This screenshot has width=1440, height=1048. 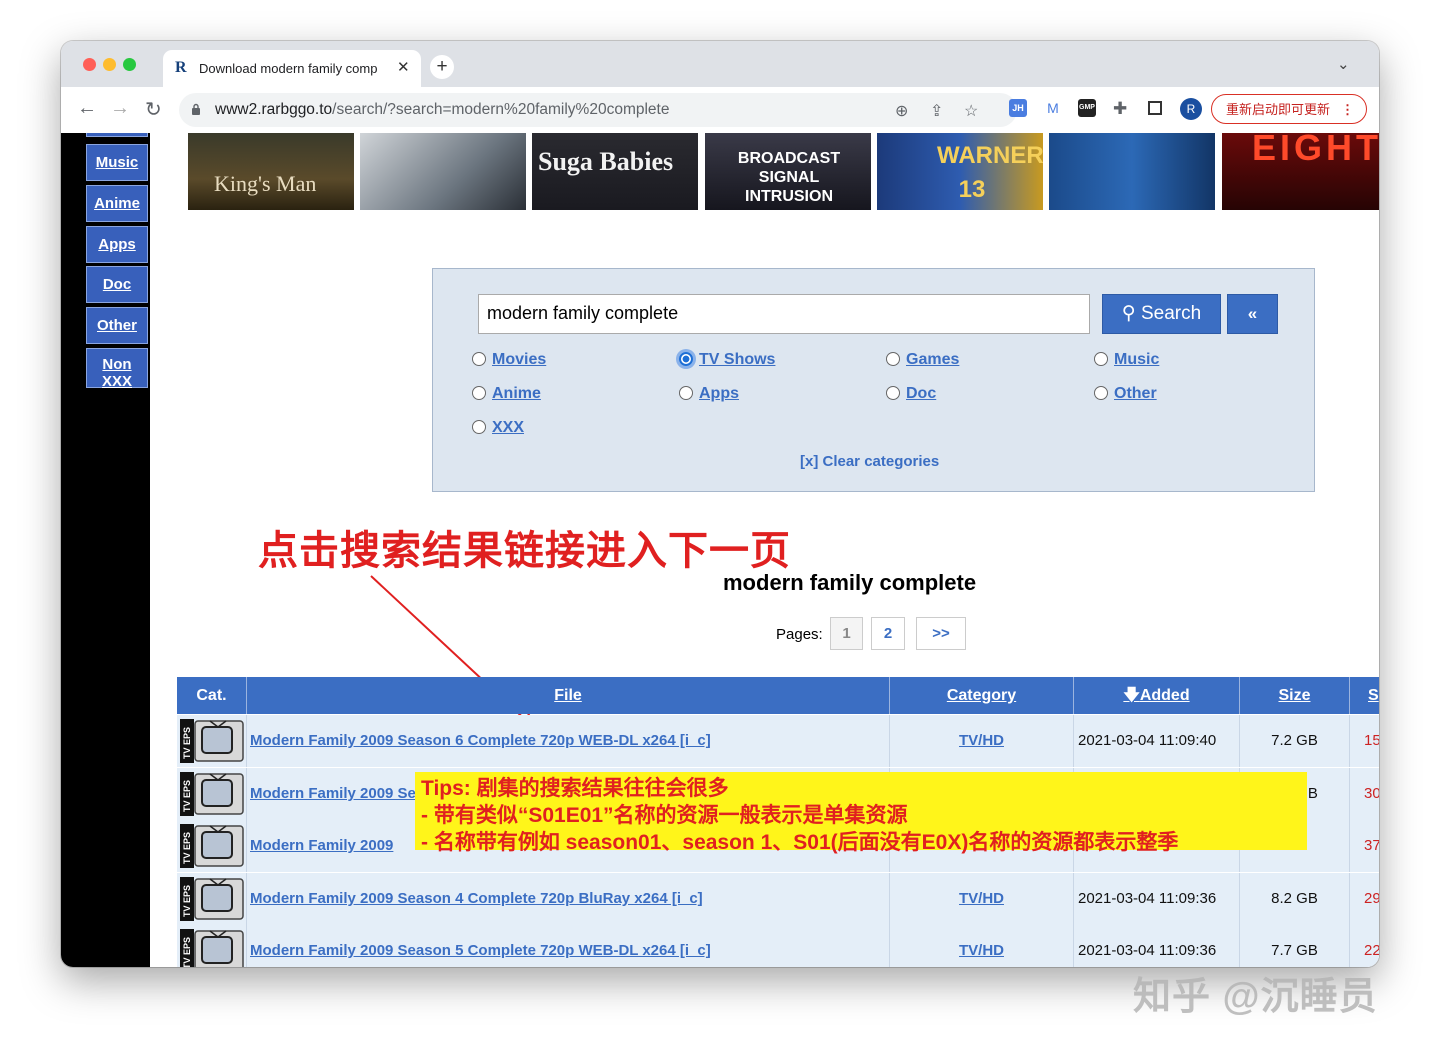 What do you see at coordinates (498, 428) in the screenshot?
I see `category-xxx: XXX` at bounding box center [498, 428].